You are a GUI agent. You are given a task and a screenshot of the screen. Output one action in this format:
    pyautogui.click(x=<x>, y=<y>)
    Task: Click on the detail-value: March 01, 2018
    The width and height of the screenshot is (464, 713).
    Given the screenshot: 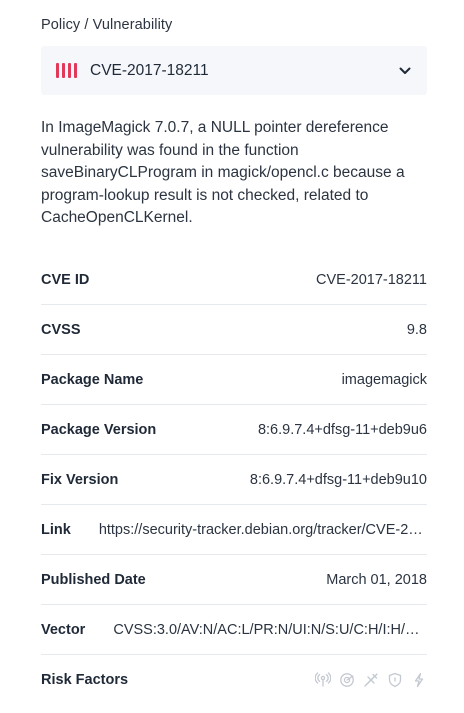 What is the action you would take?
    pyautogui.click(x=376, y=579)
    